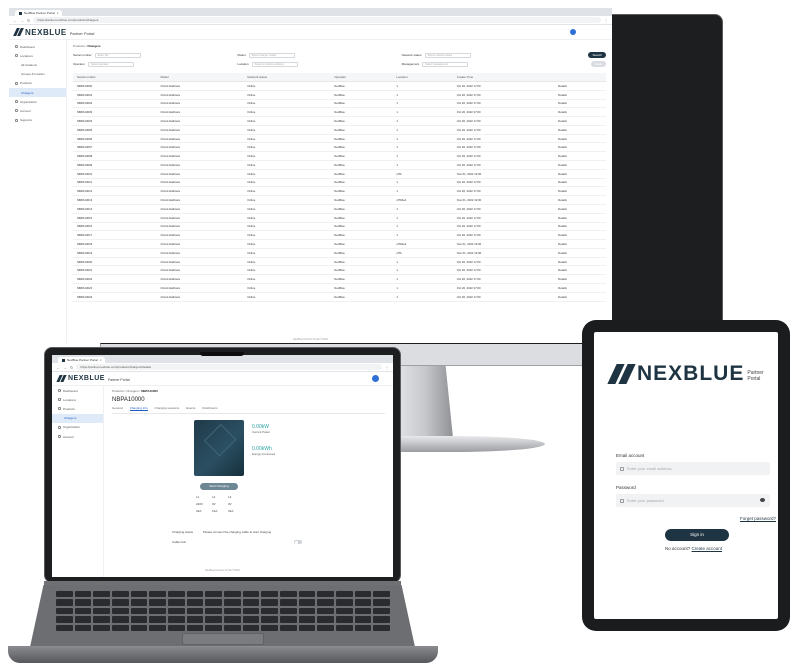 The width and height of the screenshot is (797, 665). I want to click on table-cell: sf7b, so click(422, 253).